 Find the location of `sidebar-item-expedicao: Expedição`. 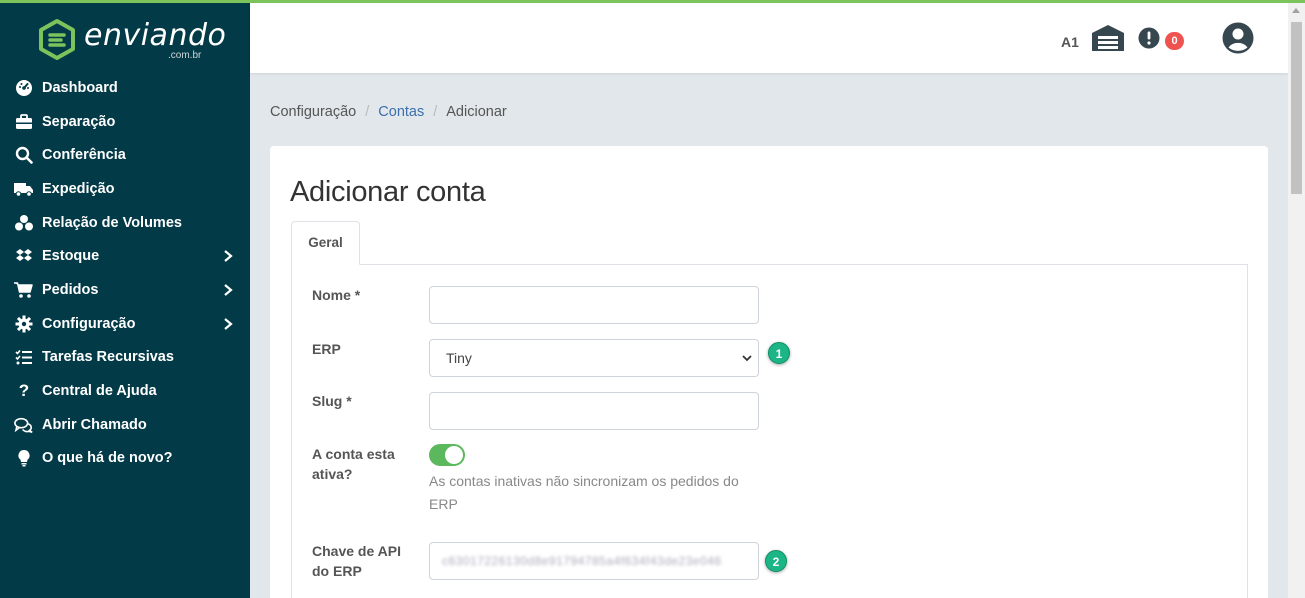

sidebar-item-expedicao: Expedição is located at coordinates (125, 189).